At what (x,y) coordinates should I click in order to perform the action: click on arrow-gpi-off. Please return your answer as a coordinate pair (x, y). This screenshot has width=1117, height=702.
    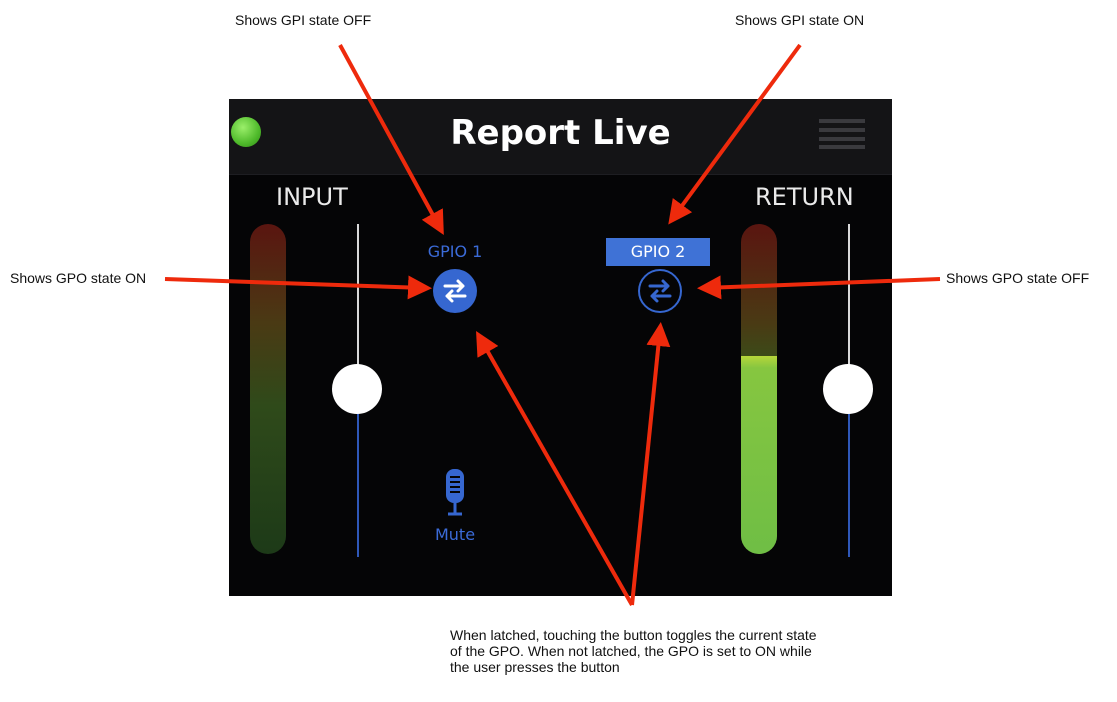
    Looking at the image, I should click on (391, 140).